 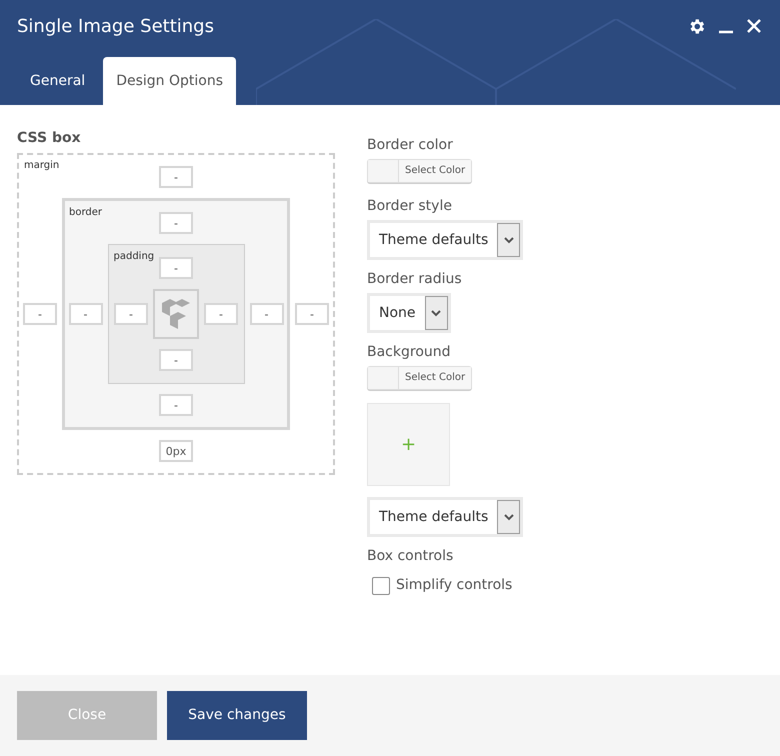 I want to click on box-label: margin, so click(x=42, y=166).